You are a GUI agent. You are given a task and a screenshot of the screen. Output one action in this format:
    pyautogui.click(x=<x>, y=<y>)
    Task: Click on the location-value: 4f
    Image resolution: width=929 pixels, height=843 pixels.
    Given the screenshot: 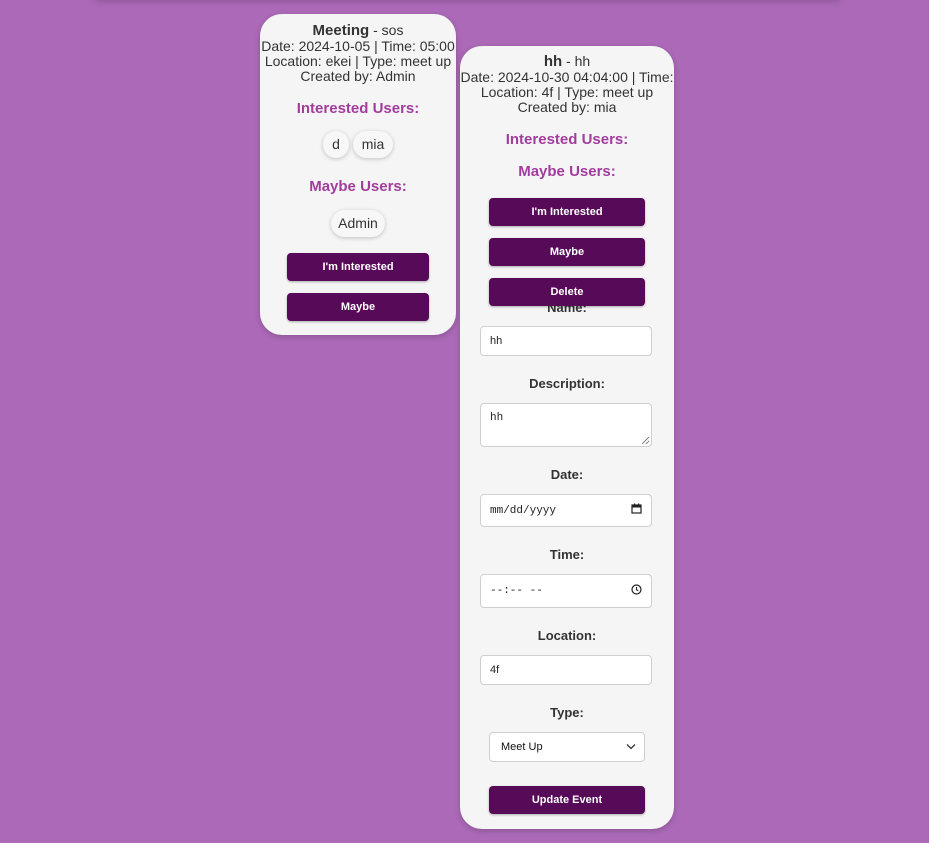 What is the action you would take?
    pyautogui.click(x=495, y=670)
    